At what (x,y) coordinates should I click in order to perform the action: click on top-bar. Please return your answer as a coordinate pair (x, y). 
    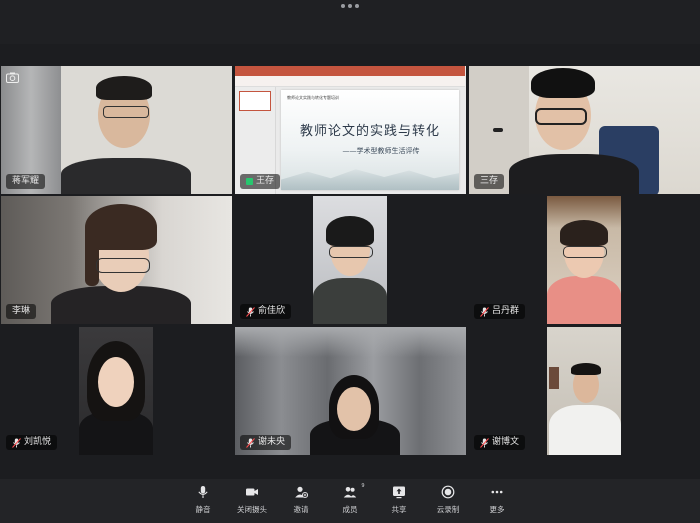
    Looking at the image, I should click on (350, 22).